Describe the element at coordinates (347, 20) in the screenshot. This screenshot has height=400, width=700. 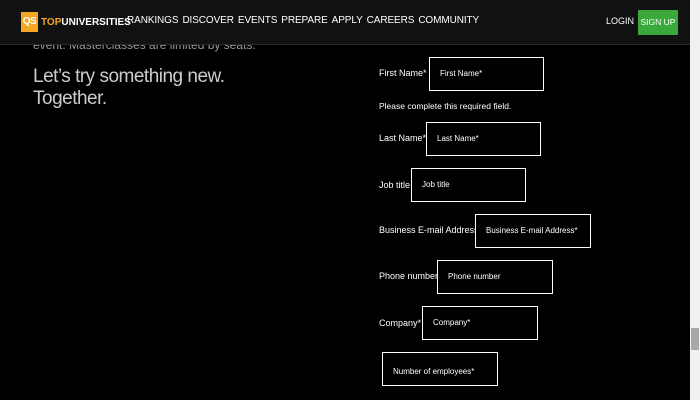
I see `nav-apply: APPLY` at that location.